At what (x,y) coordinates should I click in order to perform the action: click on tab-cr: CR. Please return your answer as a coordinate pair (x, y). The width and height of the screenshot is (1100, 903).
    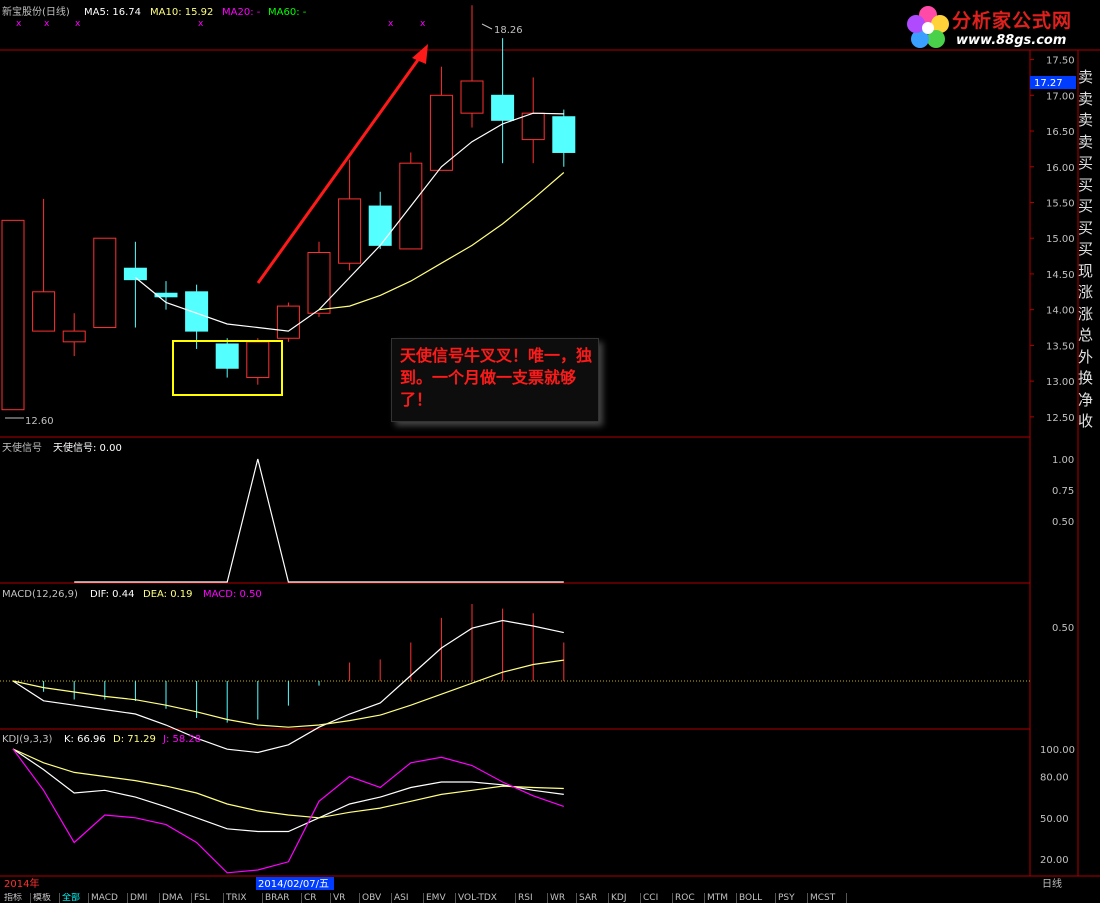
    Looking at the image, I should click on (316, 898).